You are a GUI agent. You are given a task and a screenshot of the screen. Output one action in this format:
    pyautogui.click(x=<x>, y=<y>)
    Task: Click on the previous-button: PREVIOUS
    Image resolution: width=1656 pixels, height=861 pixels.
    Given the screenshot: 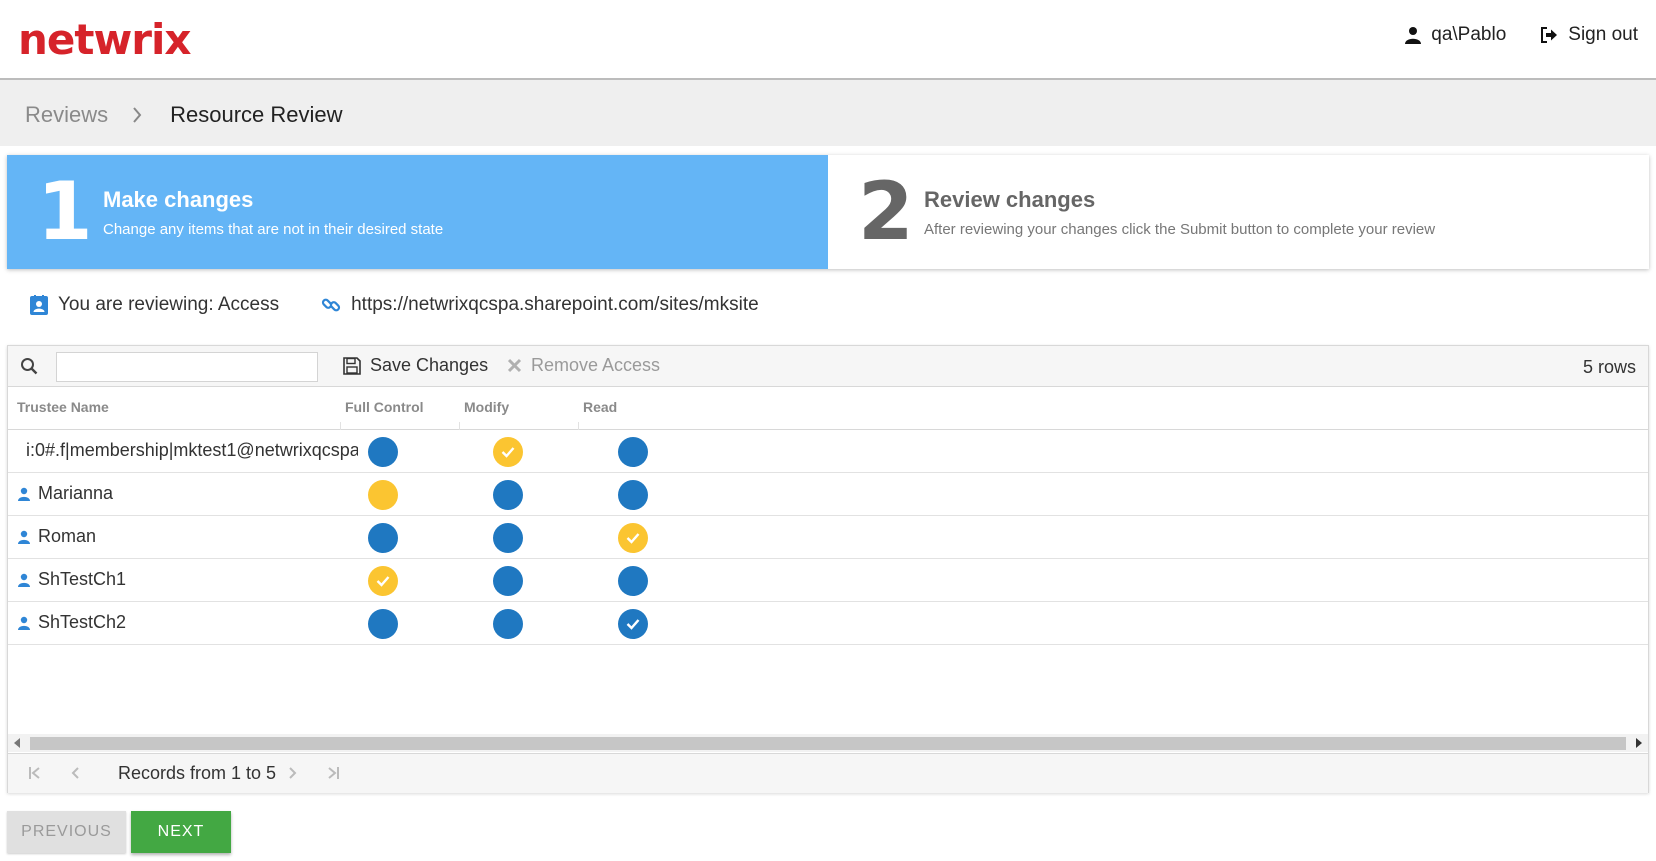 What is the action you would take?
    pyautogui.click(x=66, y=832)
    